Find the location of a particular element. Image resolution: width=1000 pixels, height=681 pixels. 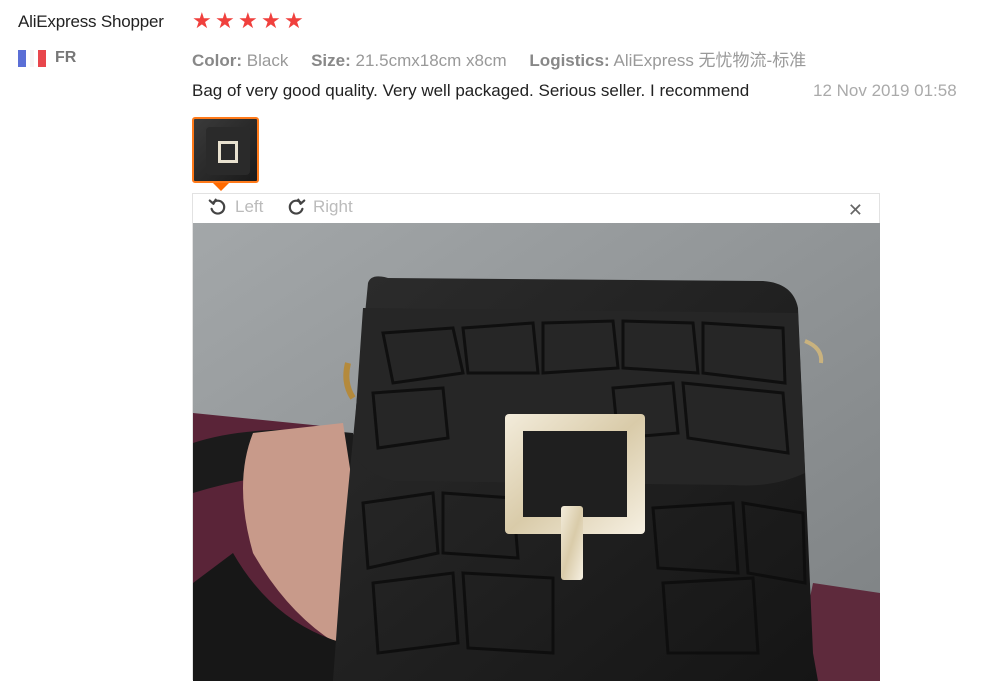

attribute-logistics: Logistics: AliExpress 无忧物流-标准 is located at coordinates (667, 60).